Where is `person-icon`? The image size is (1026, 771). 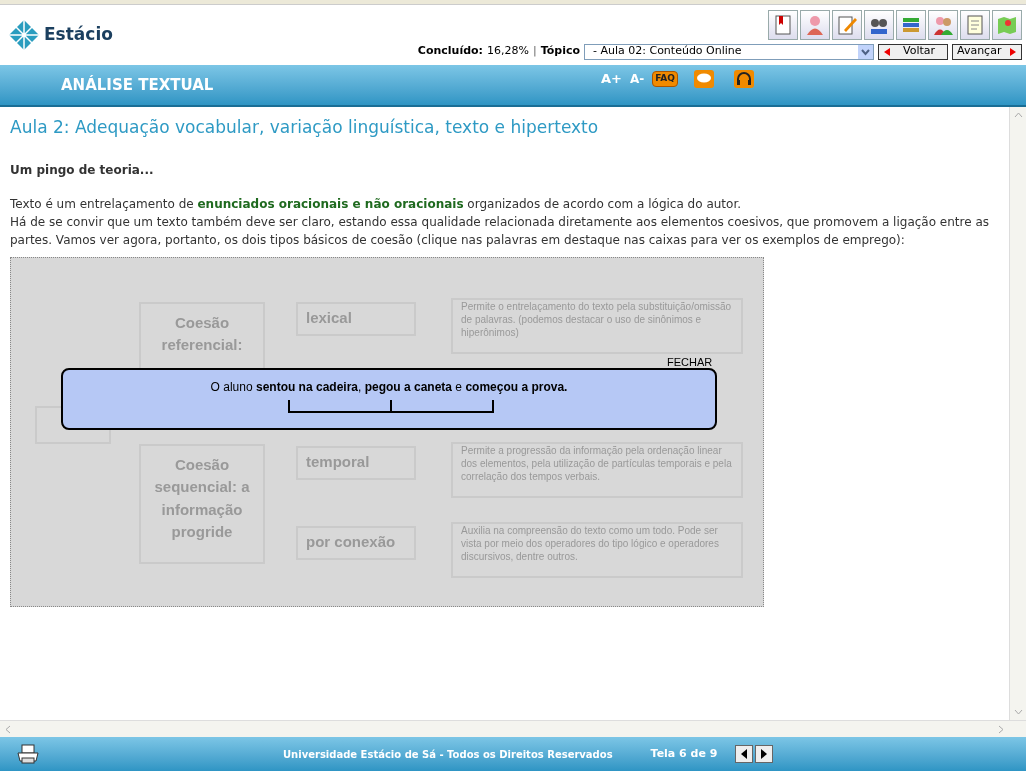
person-icon is located at coordinates (815, 25).